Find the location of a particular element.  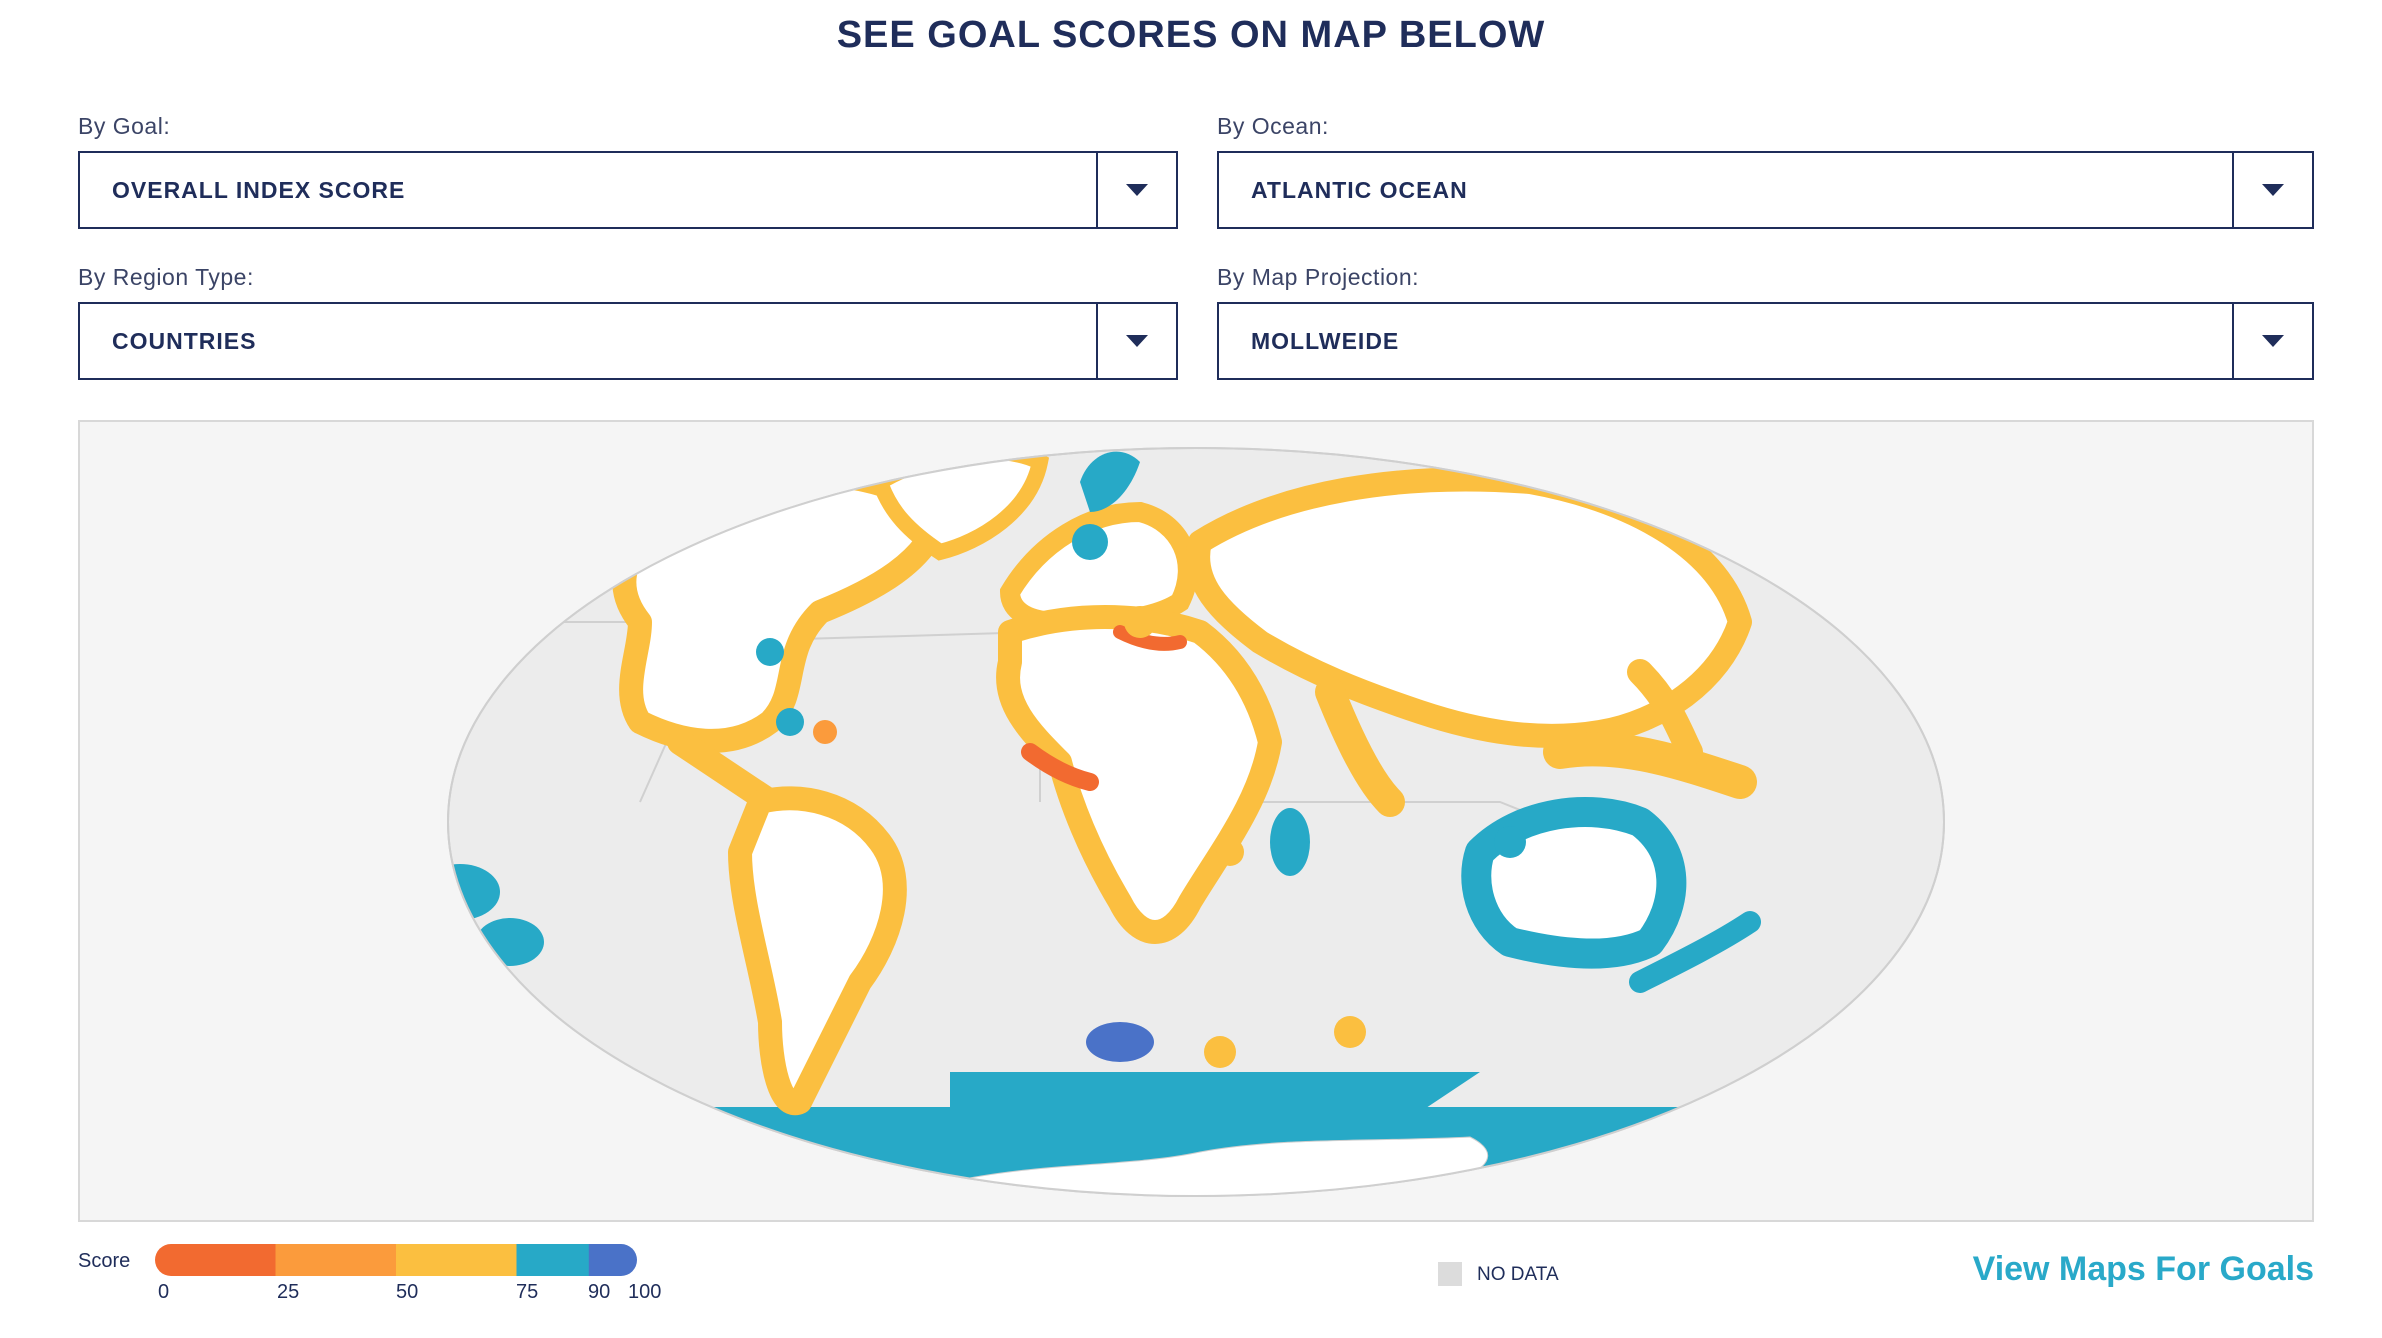

ocean-select-value: ATLANTIC OCEAN is located at coordinates (1359, 189).